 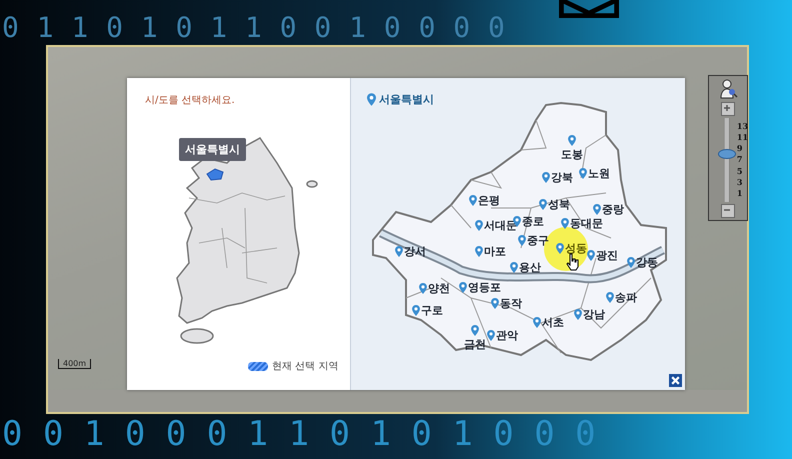 What do you see at coordinates (594, 314) in the screenshot?
I see `district-label: 강남` at bounding box center [594, 314].